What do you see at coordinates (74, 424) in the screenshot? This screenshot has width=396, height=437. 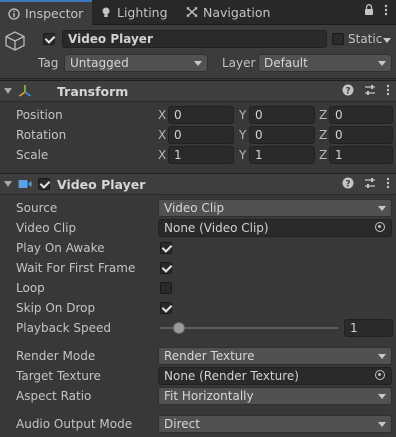 I see `audio-output-mode-label: Audio Output Mode` at bounding box center [74, 424].